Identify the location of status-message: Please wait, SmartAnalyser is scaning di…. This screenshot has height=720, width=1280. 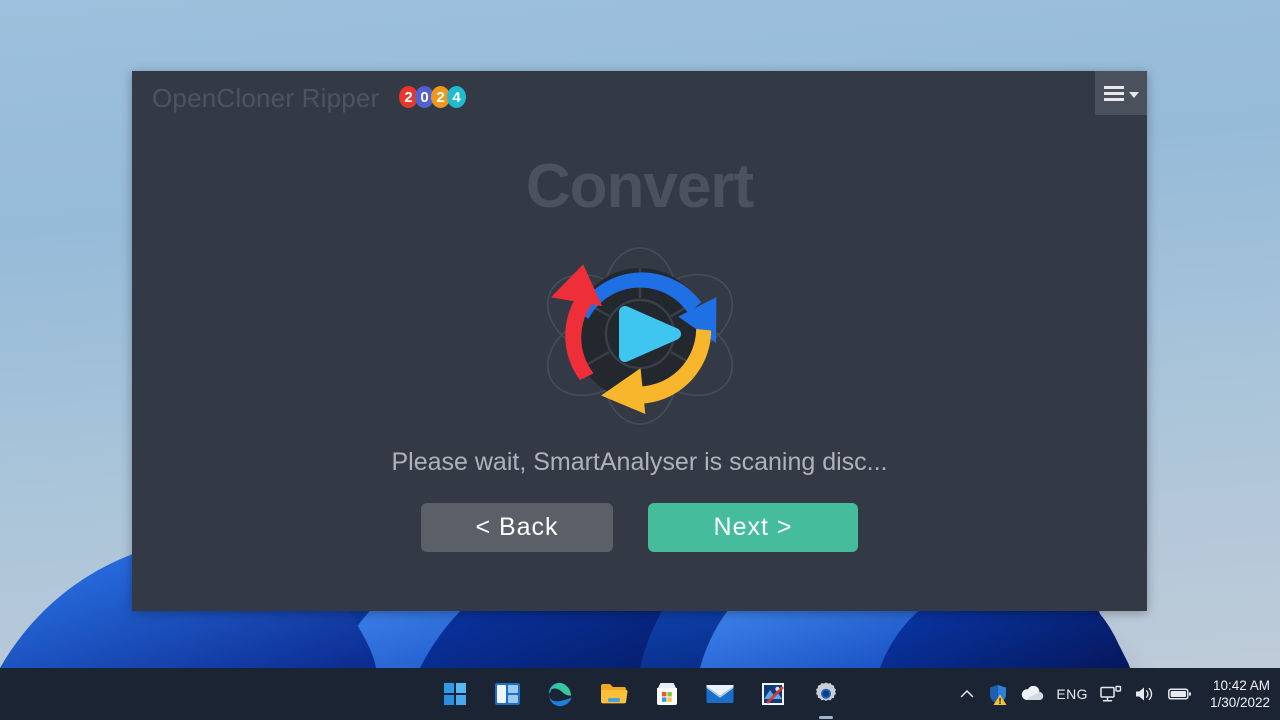
(639, 462).